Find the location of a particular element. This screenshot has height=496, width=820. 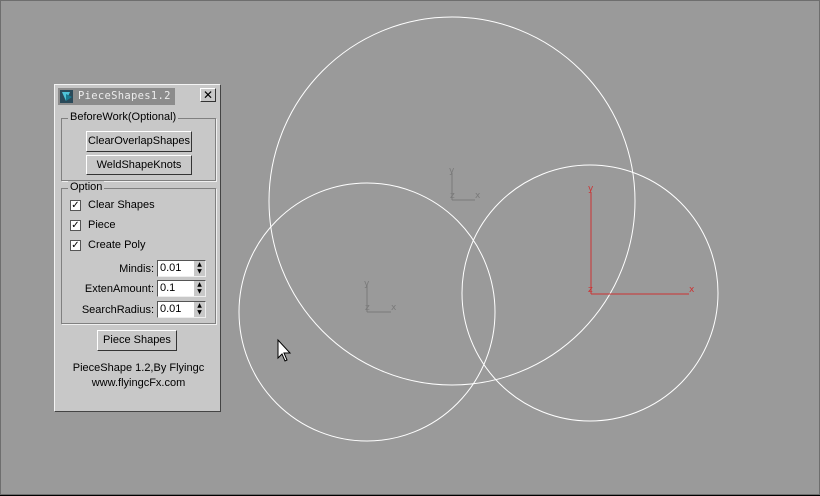

spinner-extenamount: ExtenAmount: 0.1 ▲ ▼ is located at coordinates (137, 289).